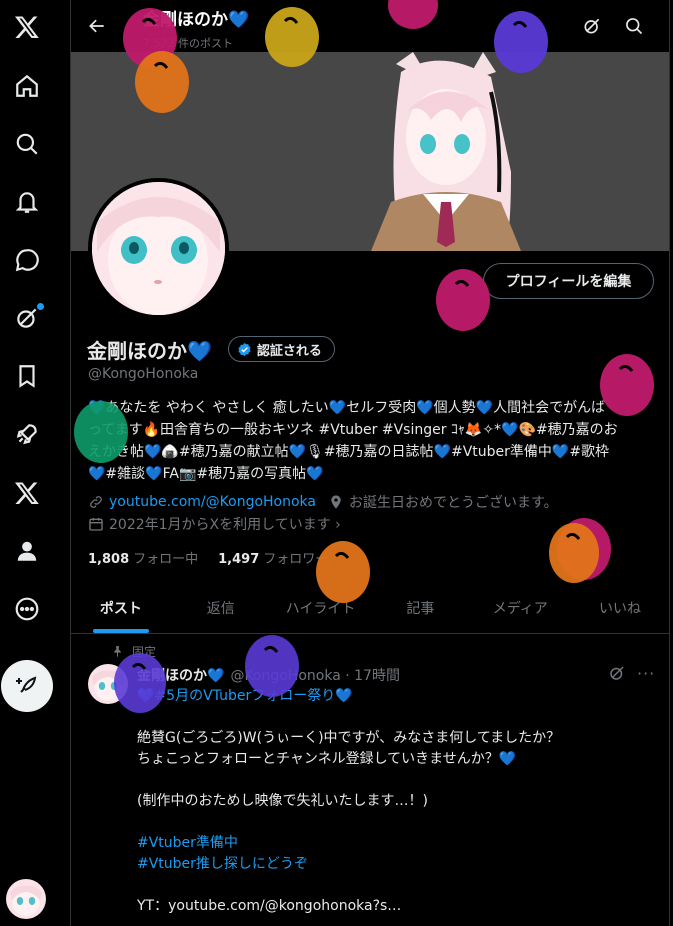 The image size is (673, 926). What do you see at coordinates (35, 463) in the screenshot?
I see `sidebar` at bounding box center [35, 463].